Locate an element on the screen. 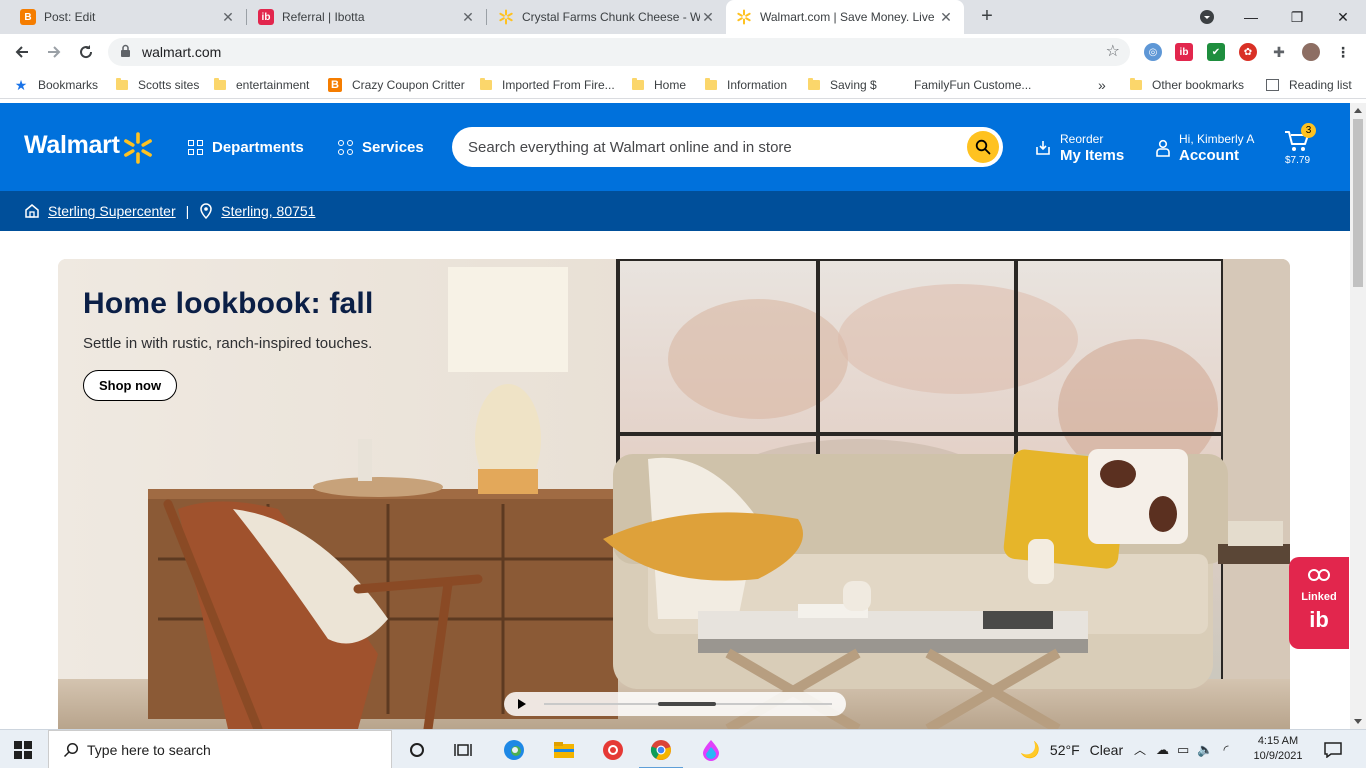  store-link: Sterling Supercenter is located at coordinates (112, 211).